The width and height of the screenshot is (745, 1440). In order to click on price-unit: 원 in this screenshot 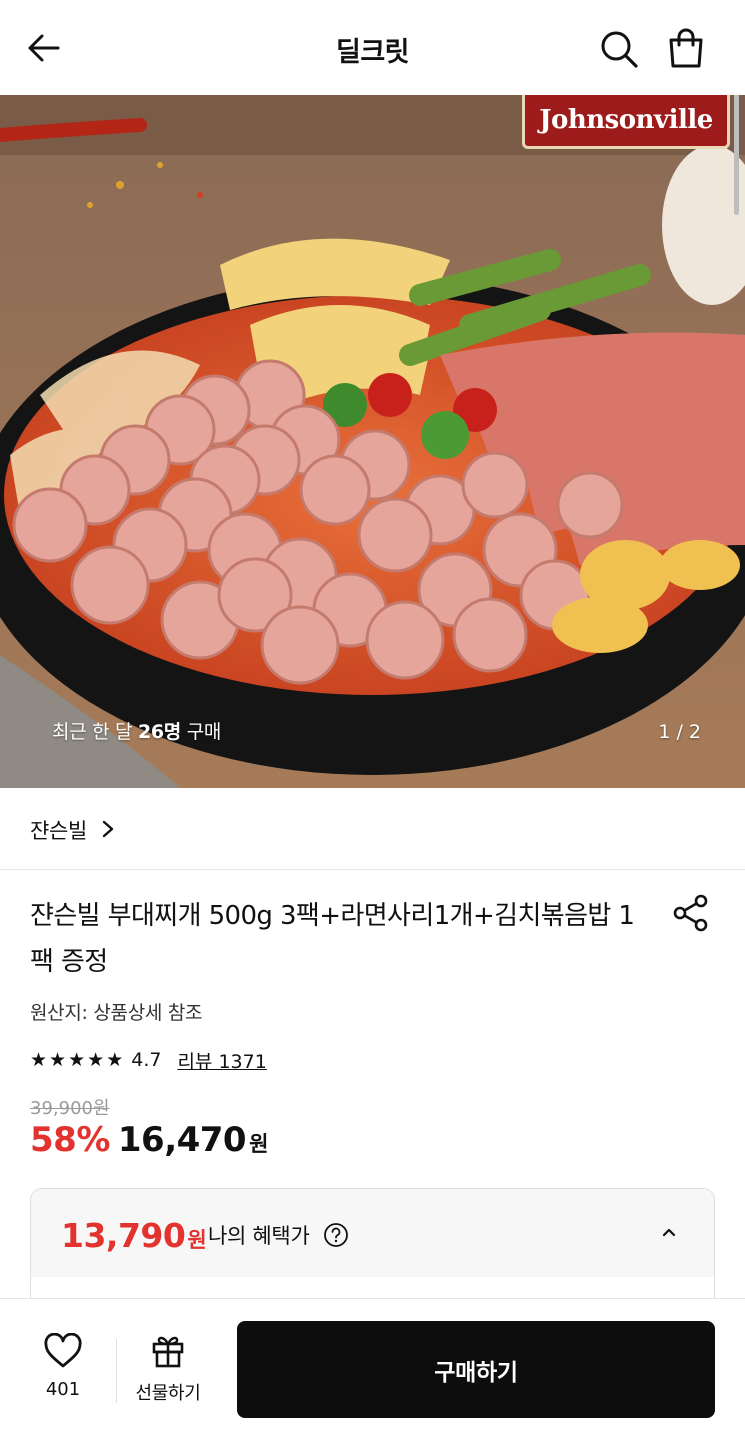, I will do `click(259, 1144)`.